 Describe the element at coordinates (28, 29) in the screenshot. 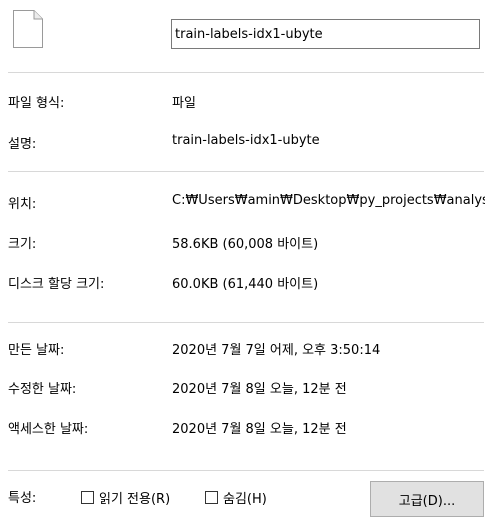

I see `file-icon` at that location.